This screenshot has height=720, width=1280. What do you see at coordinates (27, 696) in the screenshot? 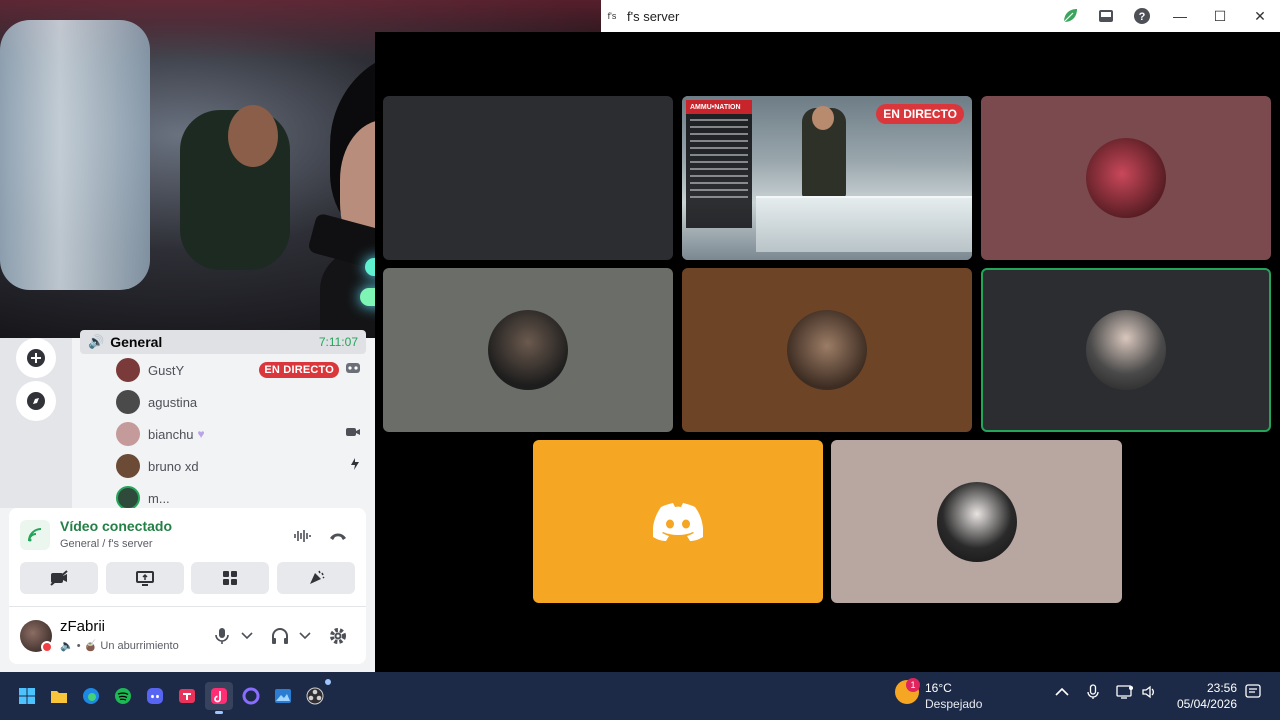
I see `start-windows-icon` at bounding box center [27, 696].